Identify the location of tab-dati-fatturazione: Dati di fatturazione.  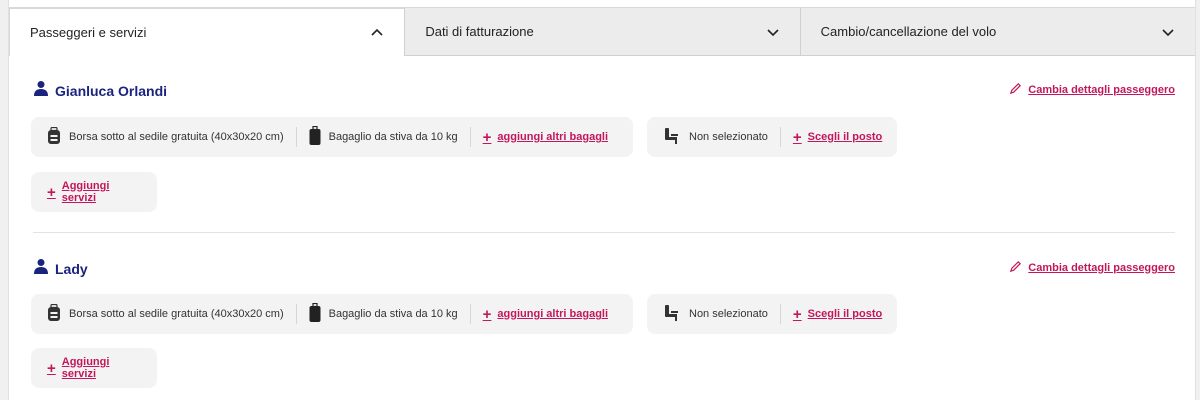
(602, 32).